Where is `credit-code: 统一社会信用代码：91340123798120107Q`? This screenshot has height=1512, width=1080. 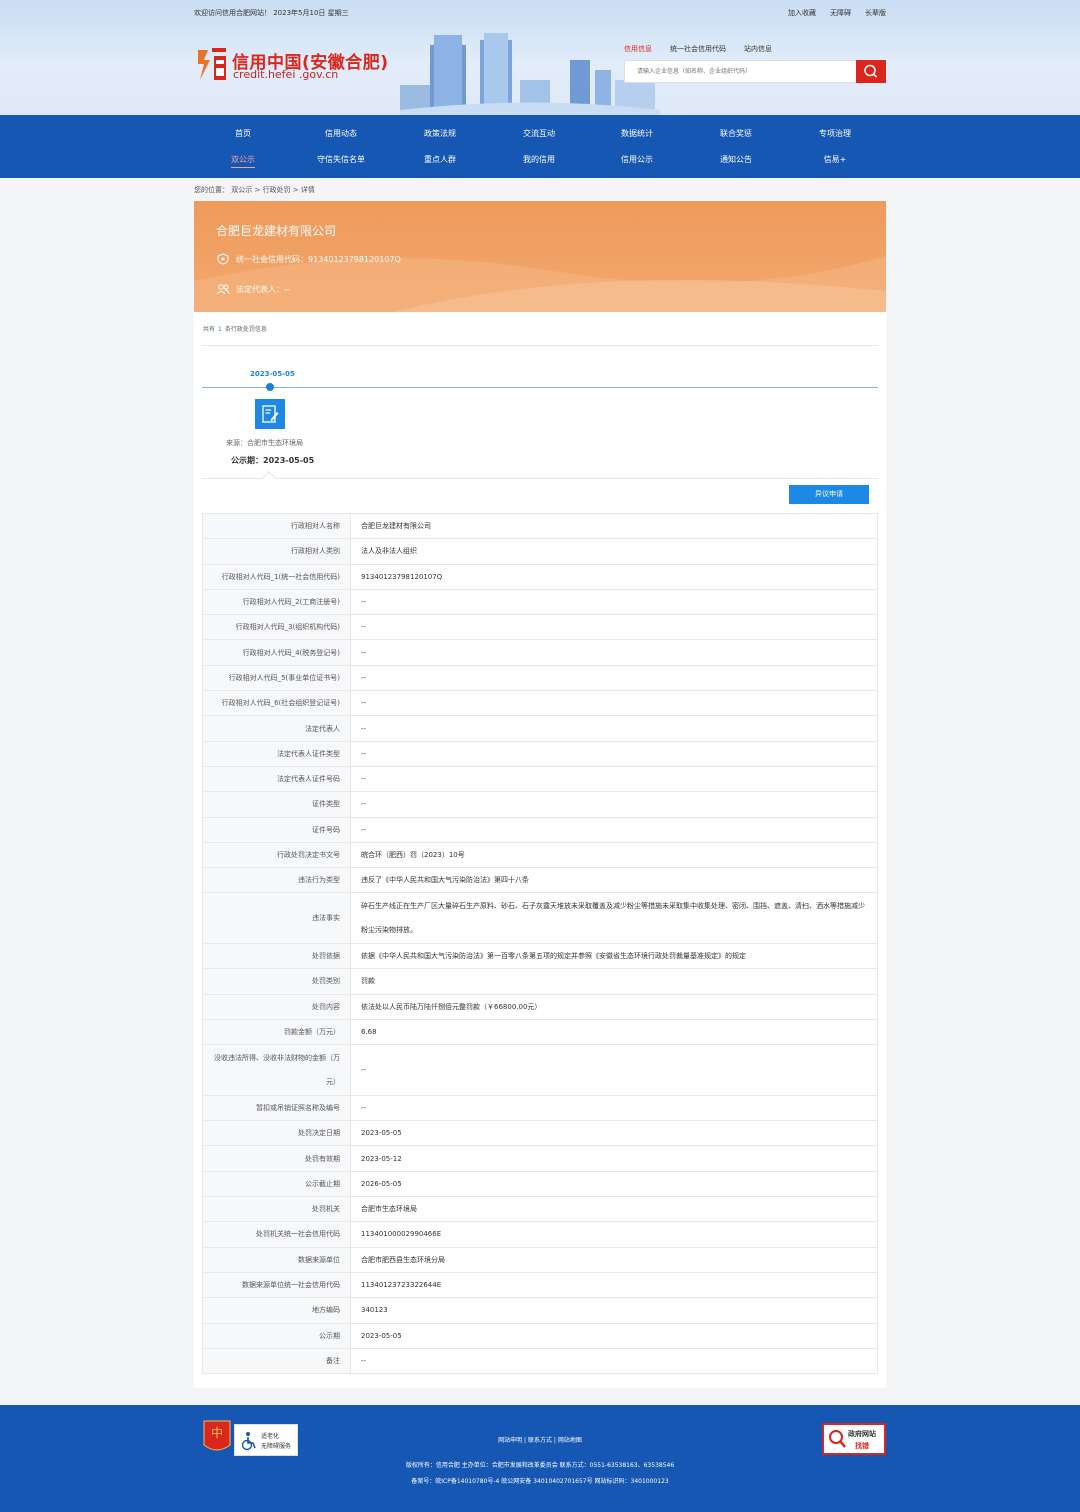 credit-code: 统一社会信用代码：91340123798120107Q is located at coordinates (318, 259).